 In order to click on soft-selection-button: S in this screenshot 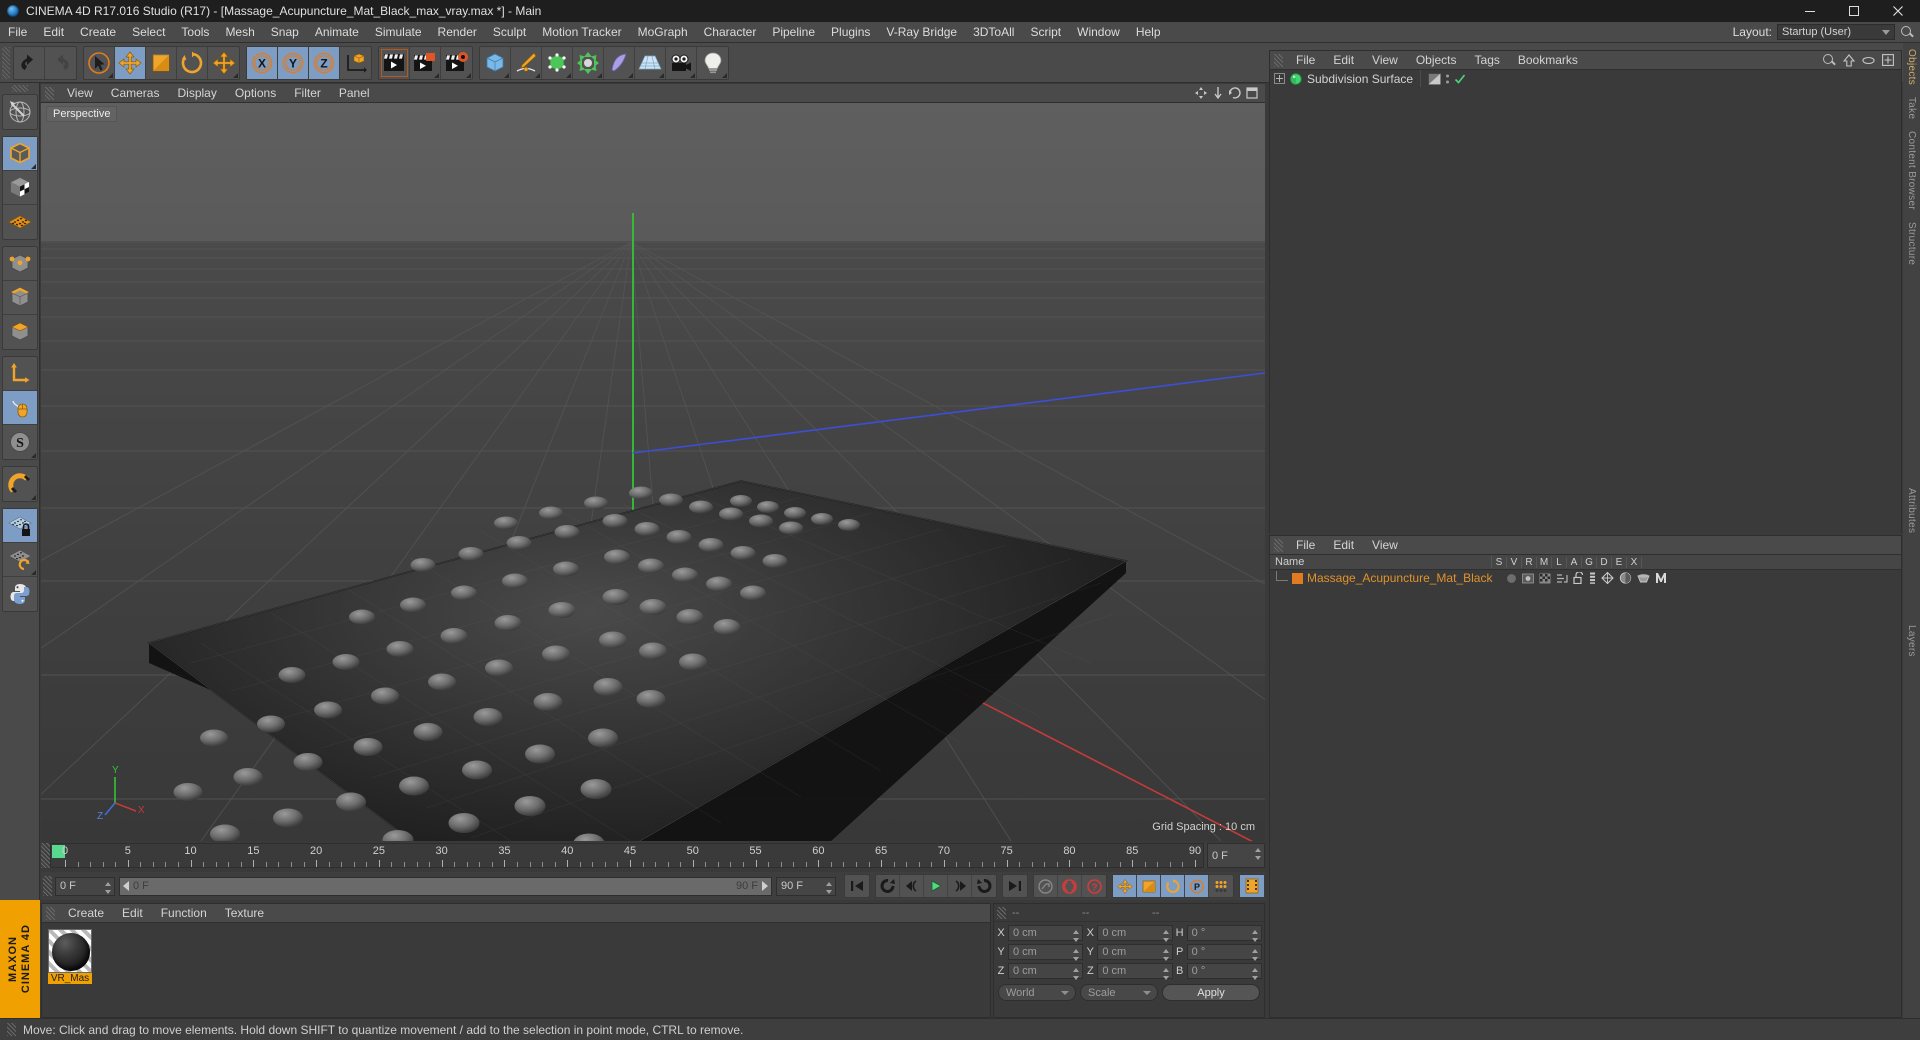, I will do `click(20, 442)`.